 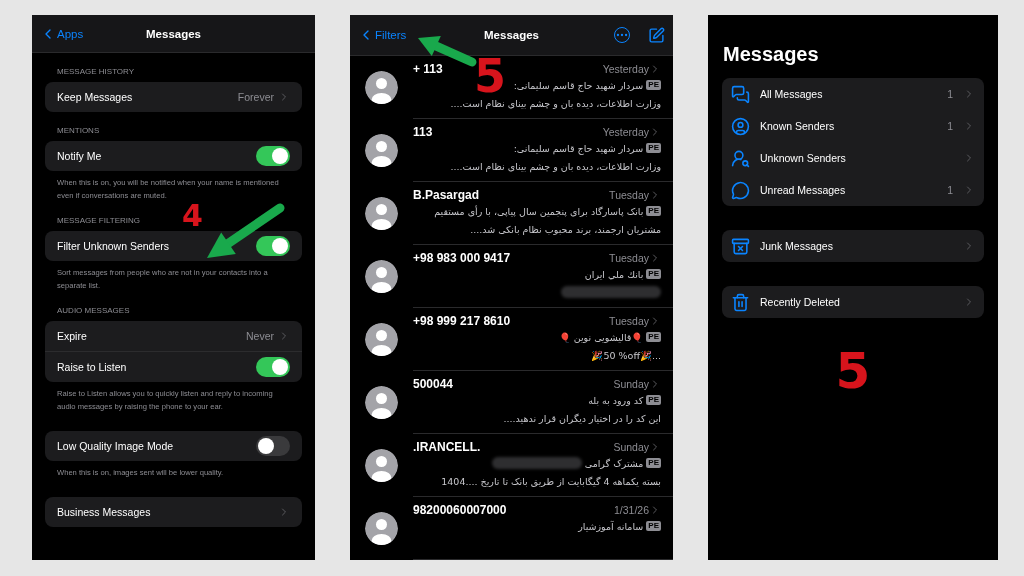 What do you see at coordinates (62, 33) in the screenshot?
I see `back-link: Apps` at bounding box center [62, 33].